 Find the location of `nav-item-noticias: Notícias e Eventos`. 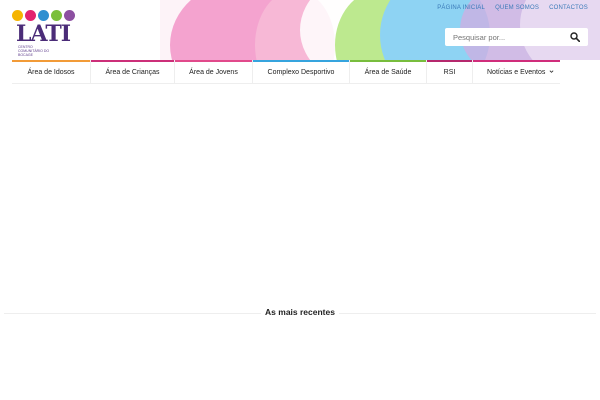

nav-item-noticias: Notícias e Eventos is located at coordinates (516, 72).